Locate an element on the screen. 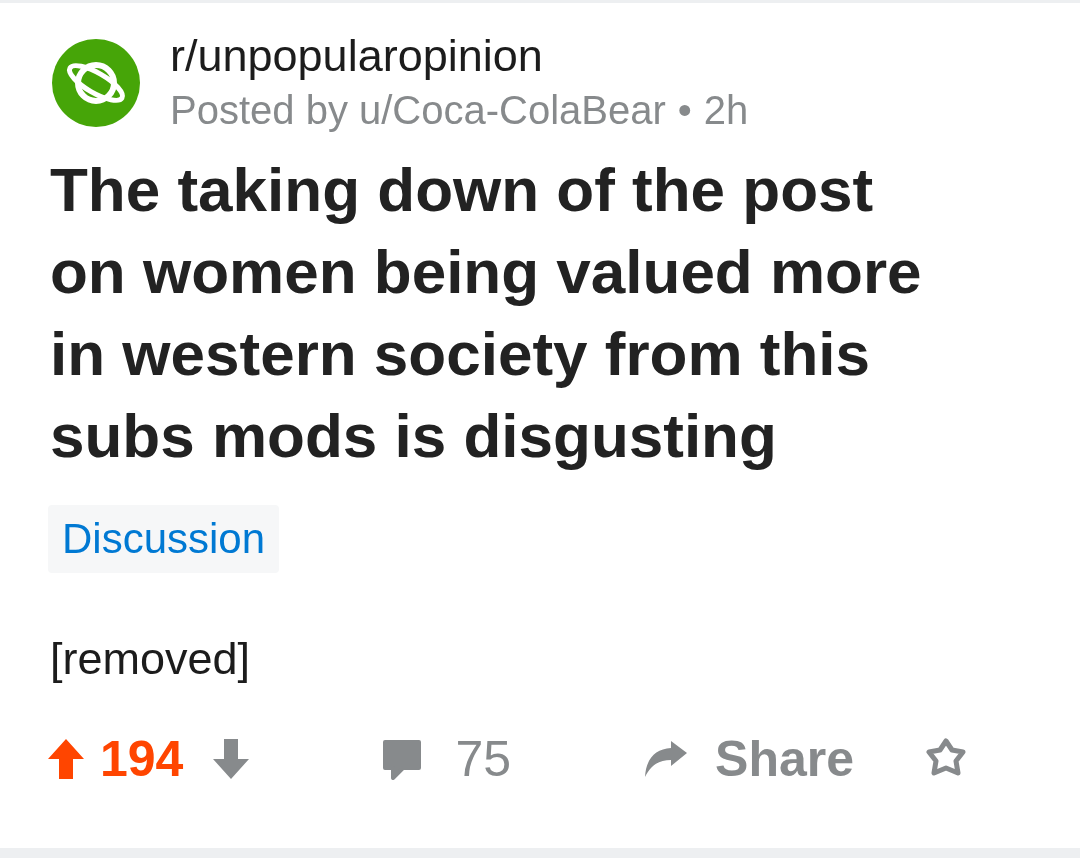  subreddit-avatar-icon is located at coordinates (96, 83).